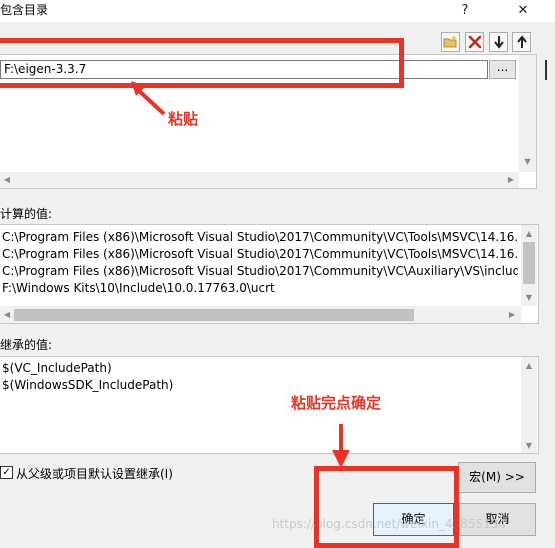  What do you see at coordinates (57, 368) in the screenshot?
I see `inherited-value-line: $(VC_IncludePath)` at bounding box center [57, 368].